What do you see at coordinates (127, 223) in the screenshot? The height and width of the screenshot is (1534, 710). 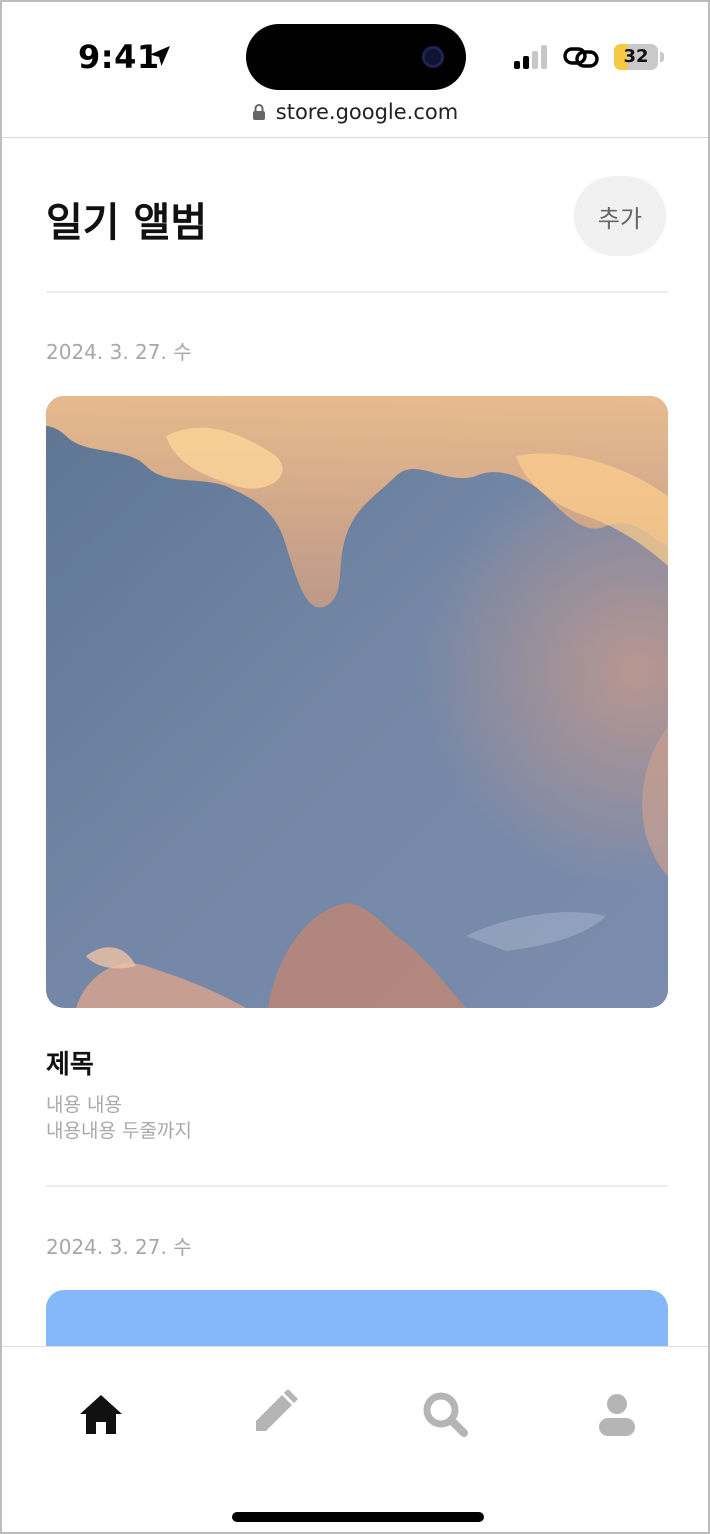 I see `page-title: 일기 앨범` at bounding box center [127, 223].